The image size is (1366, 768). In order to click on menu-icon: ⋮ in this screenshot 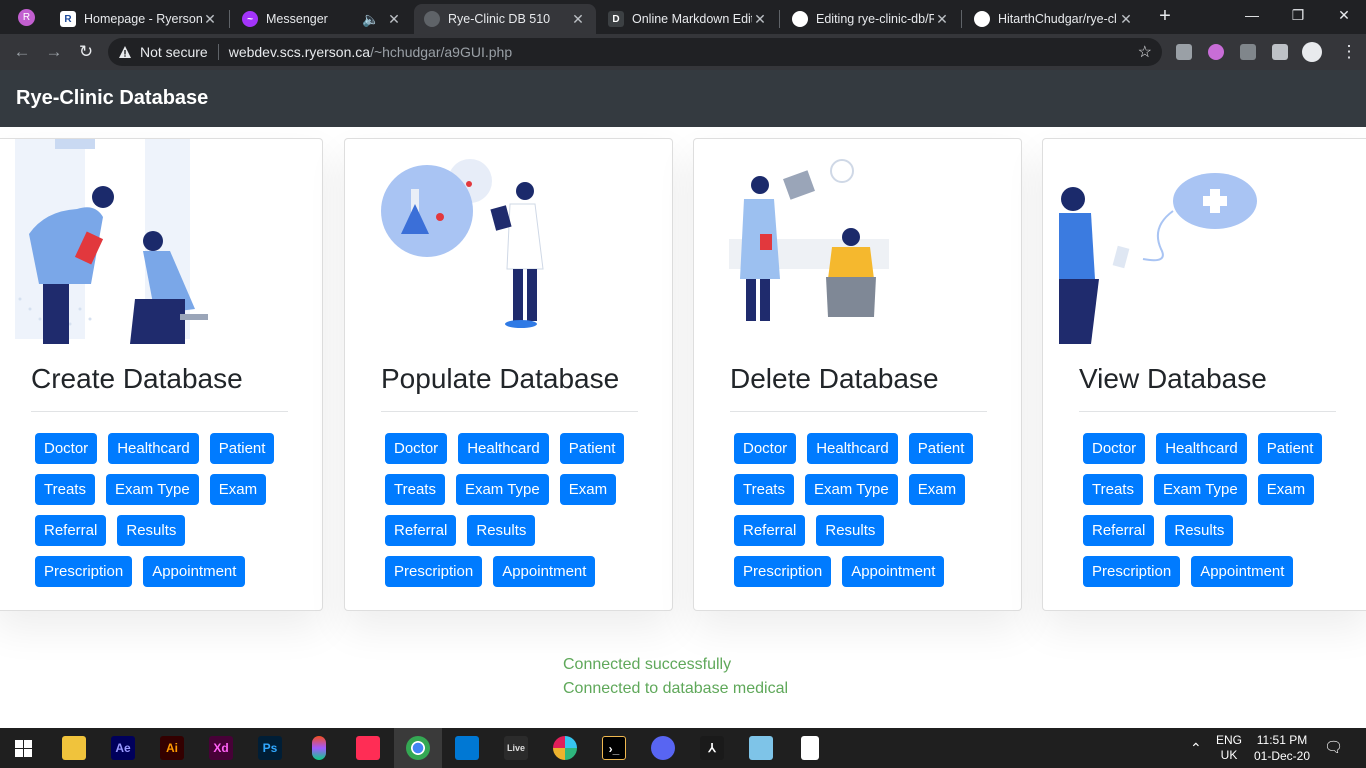, I will do `click(1349, 52)`.